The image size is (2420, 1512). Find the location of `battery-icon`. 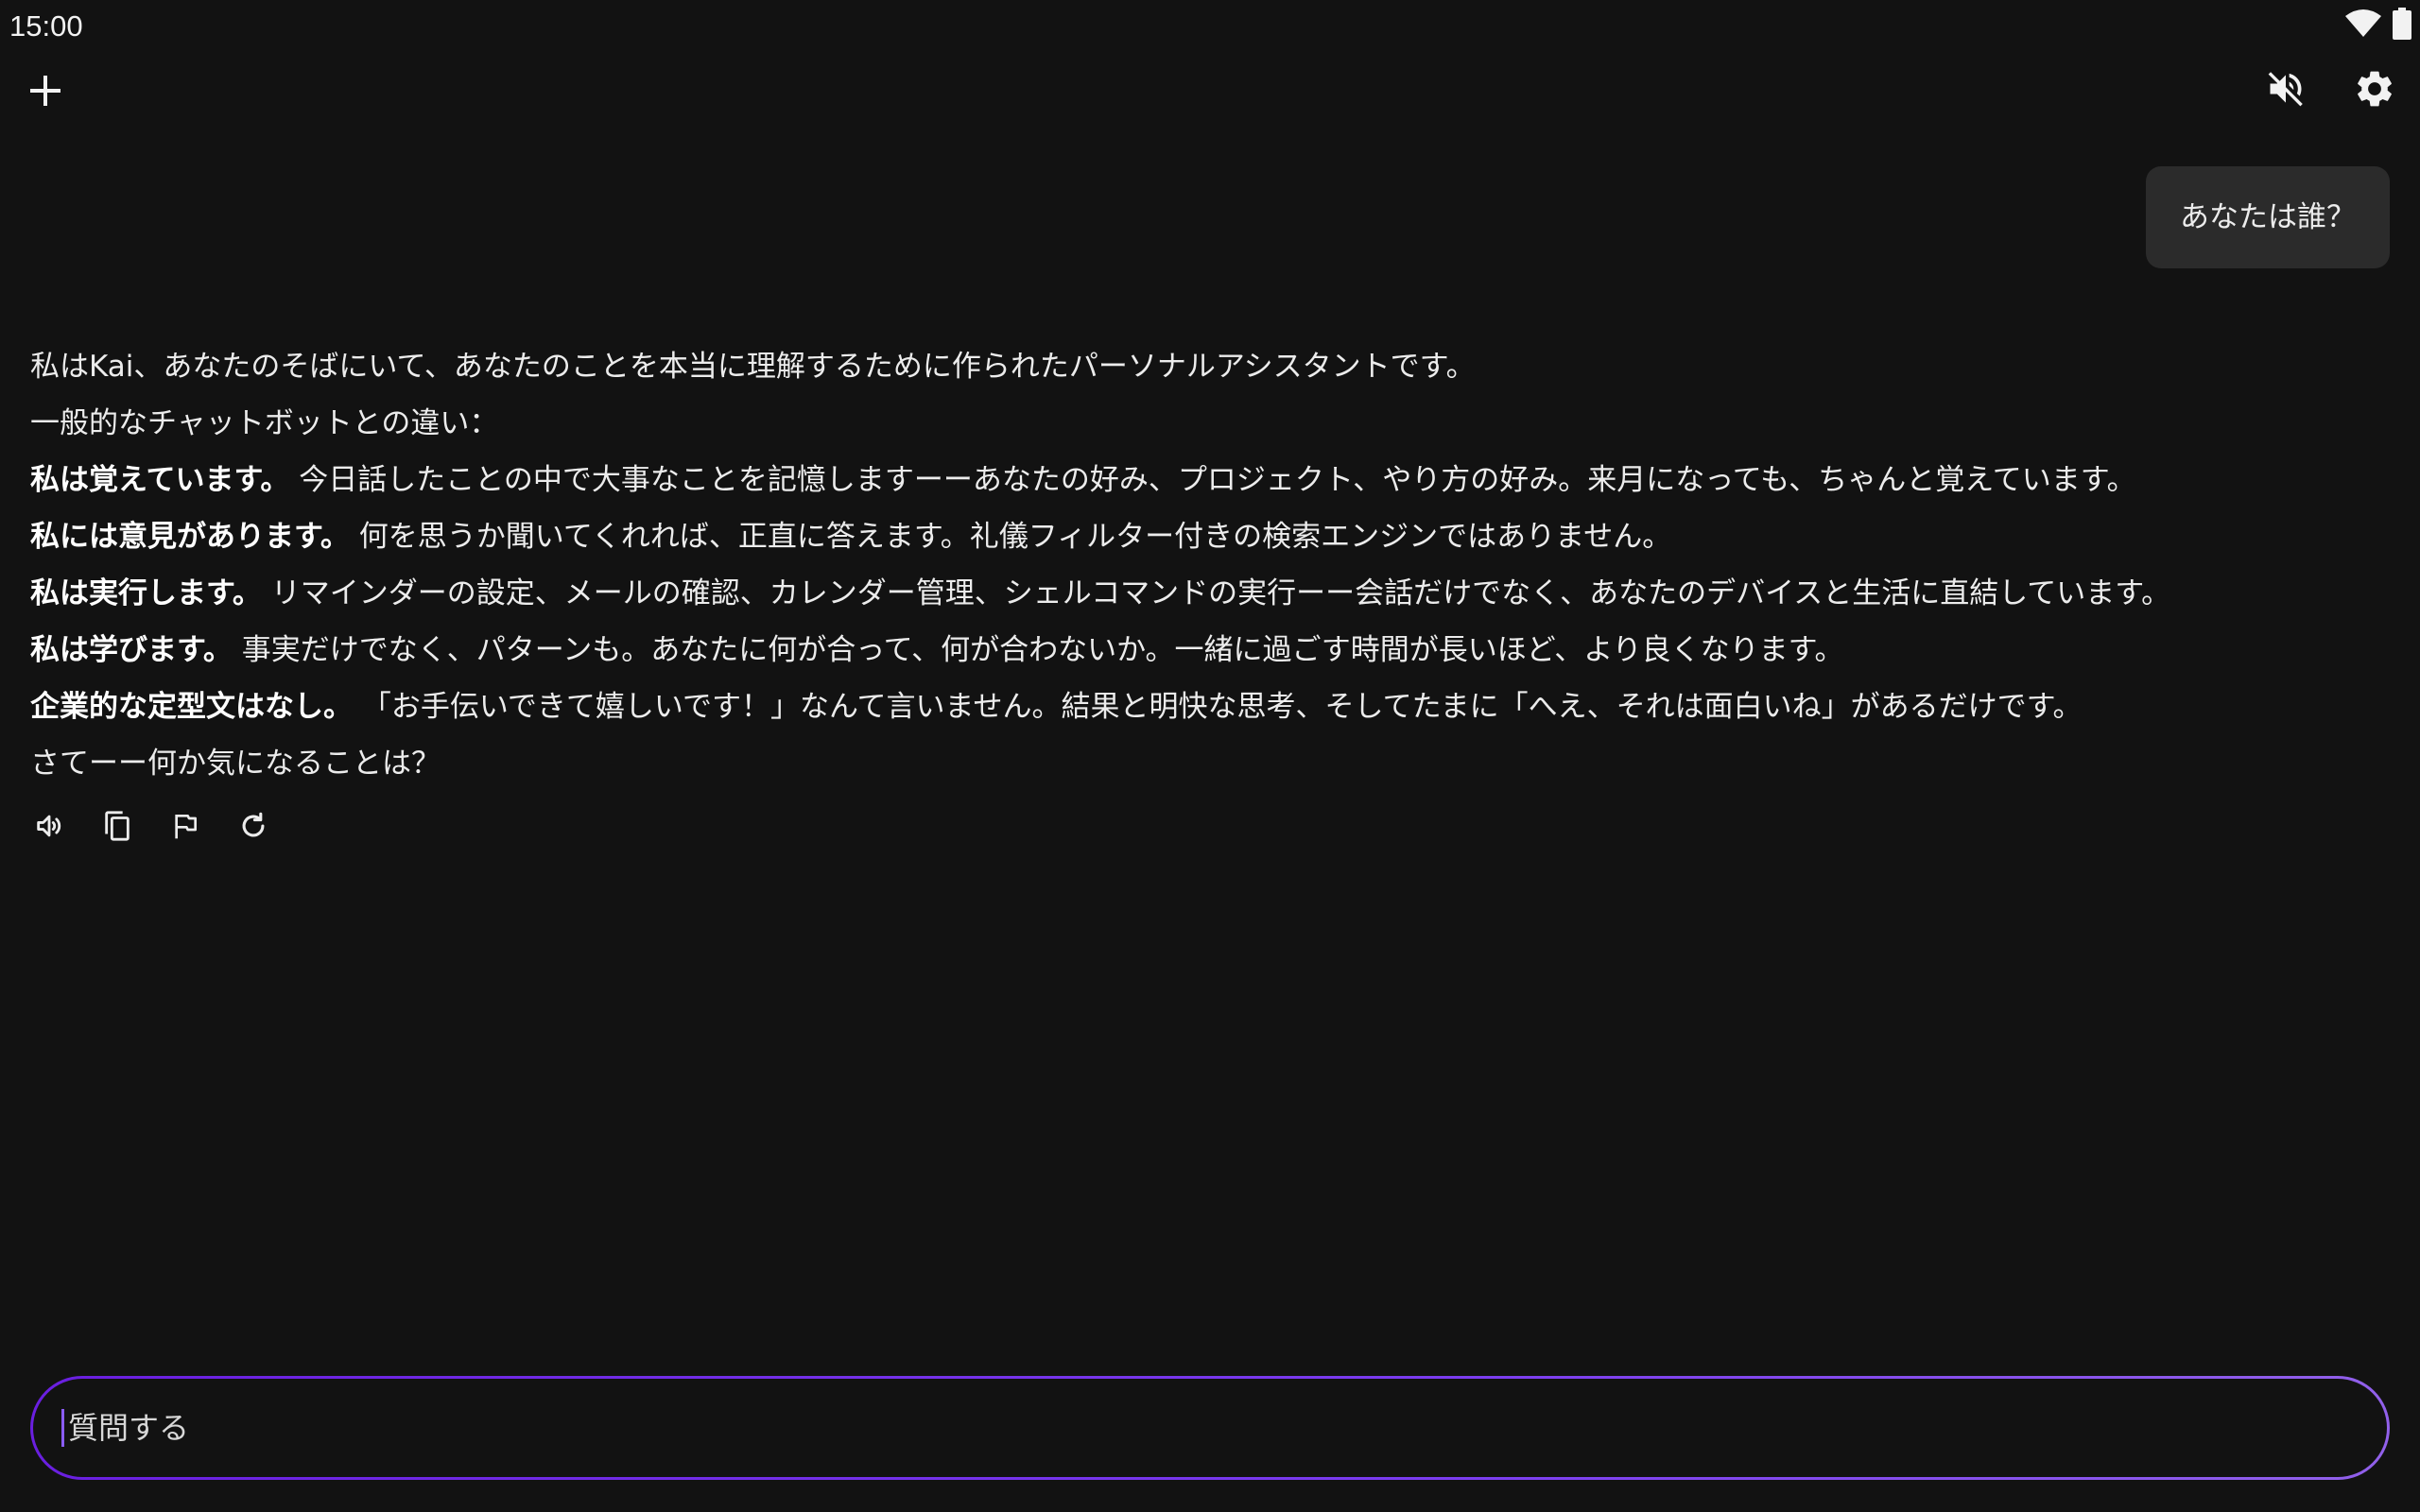

battery-icon is located at coordinates (2402, 25).